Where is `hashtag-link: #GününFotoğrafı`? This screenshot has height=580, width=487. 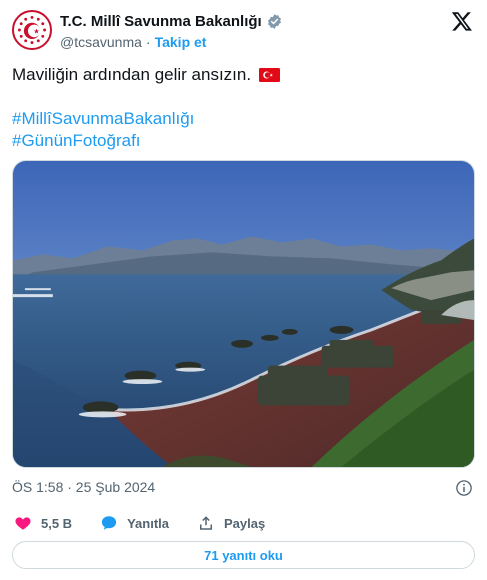
hashtag-link: #GününFotoğrafı is located at coordinates (243, 141).